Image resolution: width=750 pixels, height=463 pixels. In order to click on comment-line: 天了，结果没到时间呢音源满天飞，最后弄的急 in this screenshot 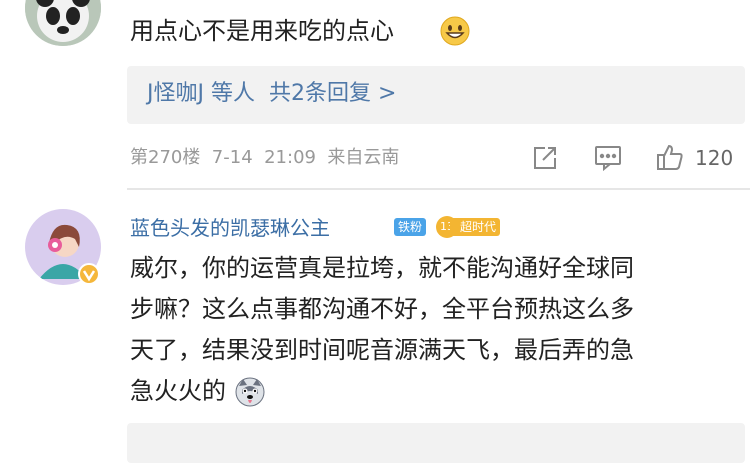, I will do `click(382, 350)`.